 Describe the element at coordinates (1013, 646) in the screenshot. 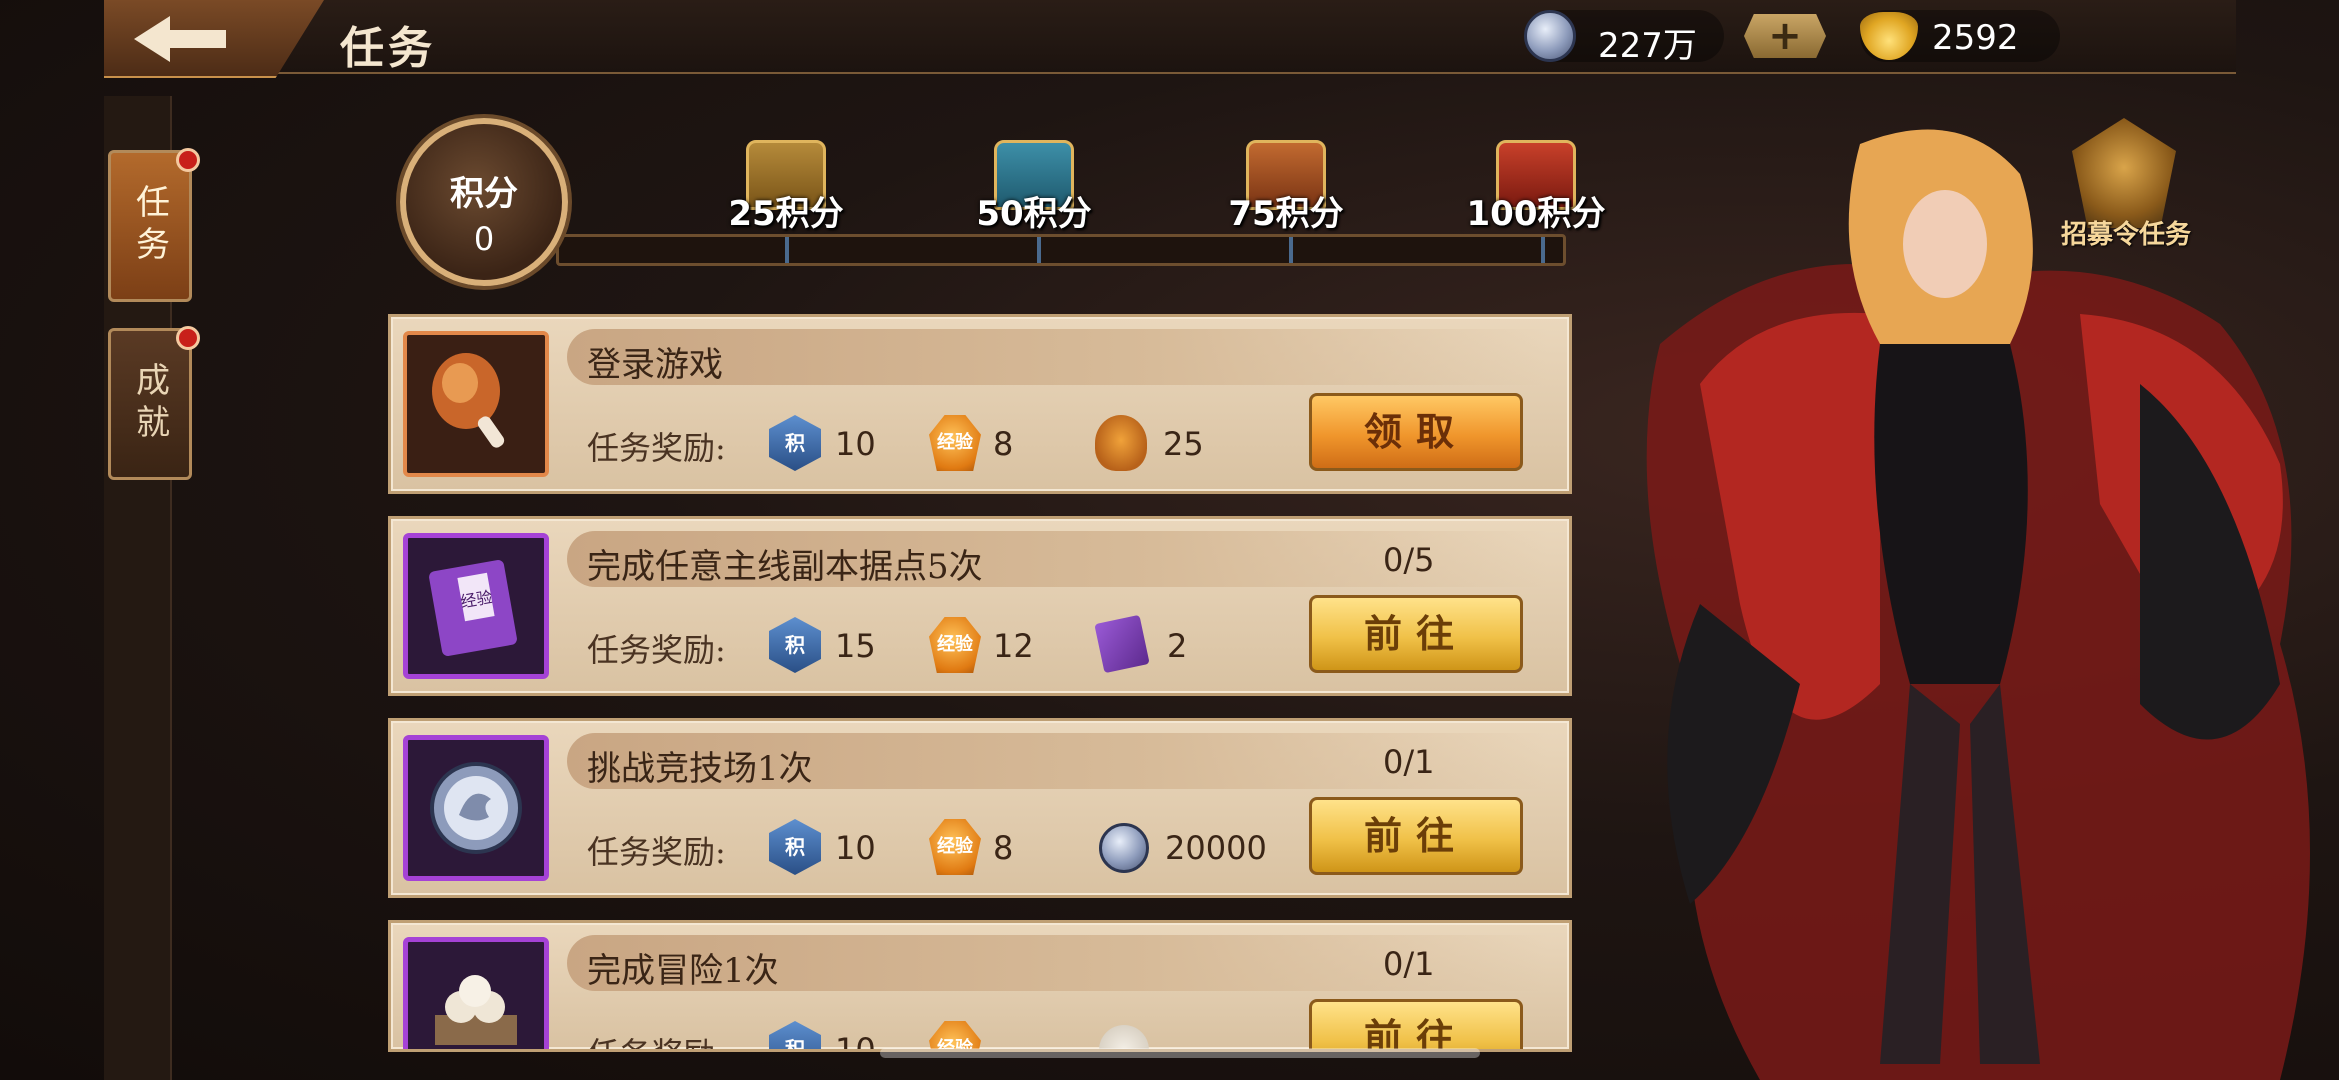

I see `reward-exp: 12` at that location.